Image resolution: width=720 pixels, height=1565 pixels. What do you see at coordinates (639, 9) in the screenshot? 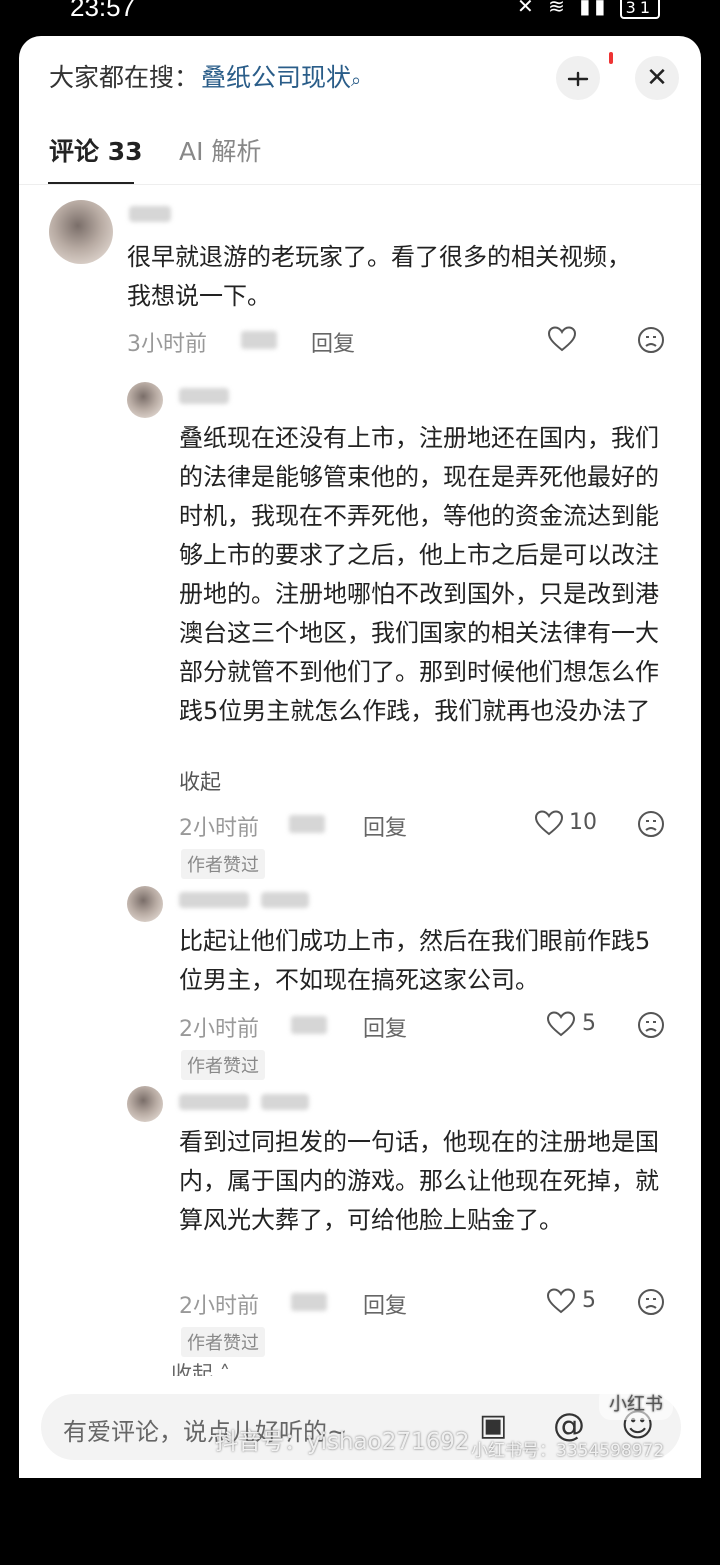
I see `battery-icon: 31` at bounding box center [639, 9].